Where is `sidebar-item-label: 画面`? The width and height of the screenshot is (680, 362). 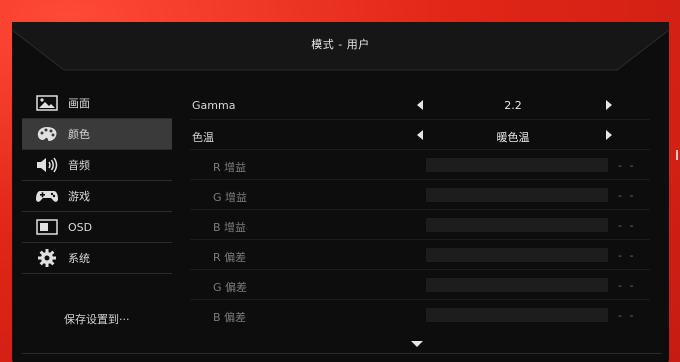
sidebar-item-label: 画面 is located at coordinates (79, 103).